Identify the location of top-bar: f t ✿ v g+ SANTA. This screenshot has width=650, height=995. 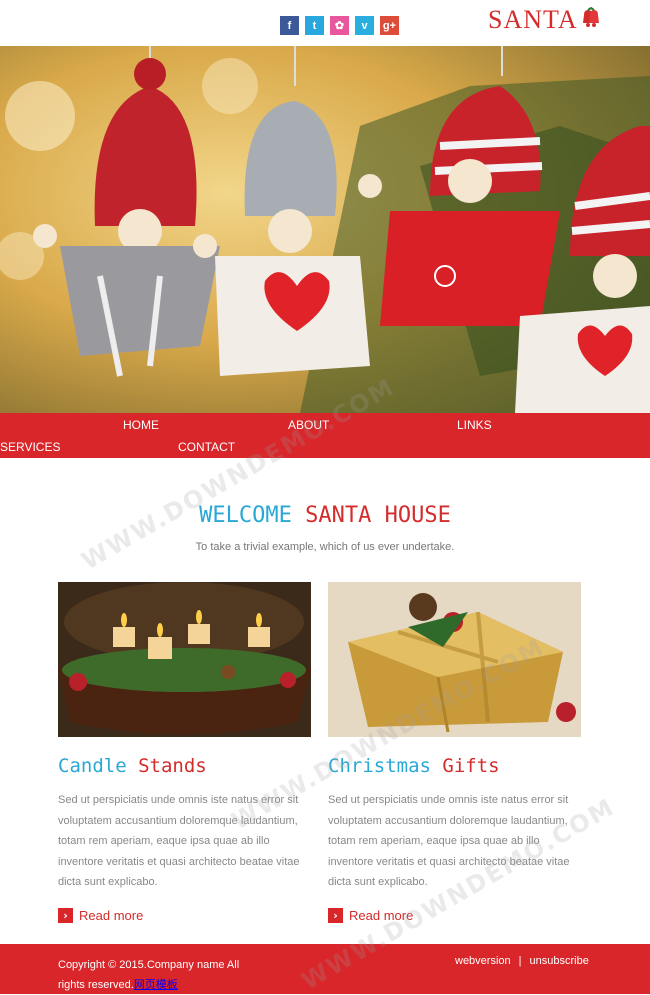
(325, 23).